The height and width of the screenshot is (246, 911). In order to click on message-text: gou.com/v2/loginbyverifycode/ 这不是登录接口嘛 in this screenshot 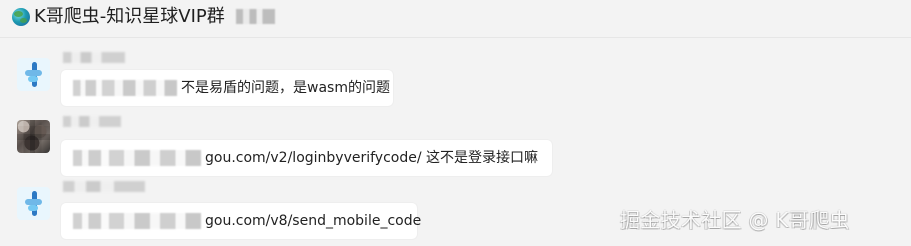, I will do `click(372, 158)`.